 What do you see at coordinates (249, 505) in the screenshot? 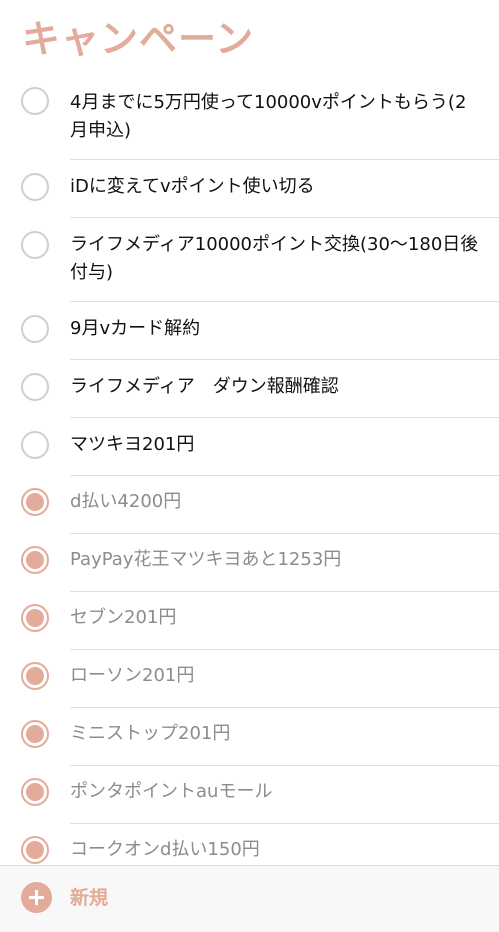
I see `list-item: d払い4200円` at bounding box center [249, 505].